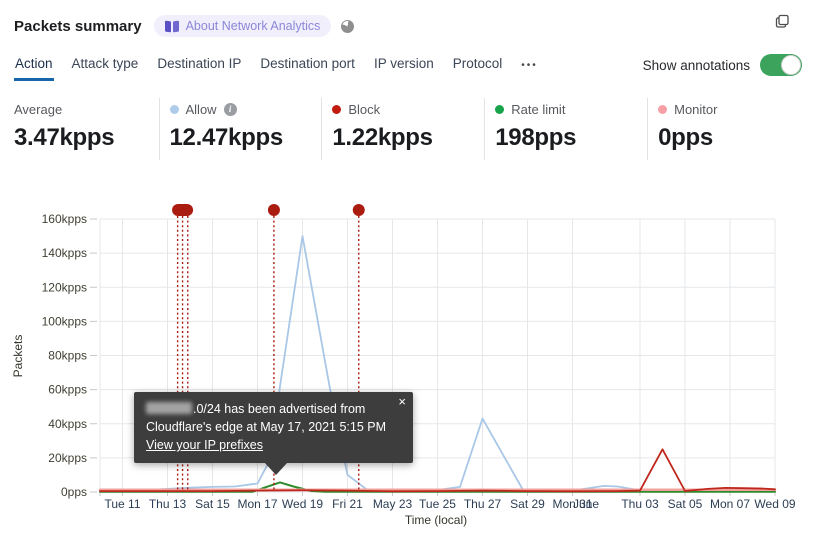  Describe the element at coordinates (685, 137) in the screenshot. I see `stat-value: 0pps` at that location.